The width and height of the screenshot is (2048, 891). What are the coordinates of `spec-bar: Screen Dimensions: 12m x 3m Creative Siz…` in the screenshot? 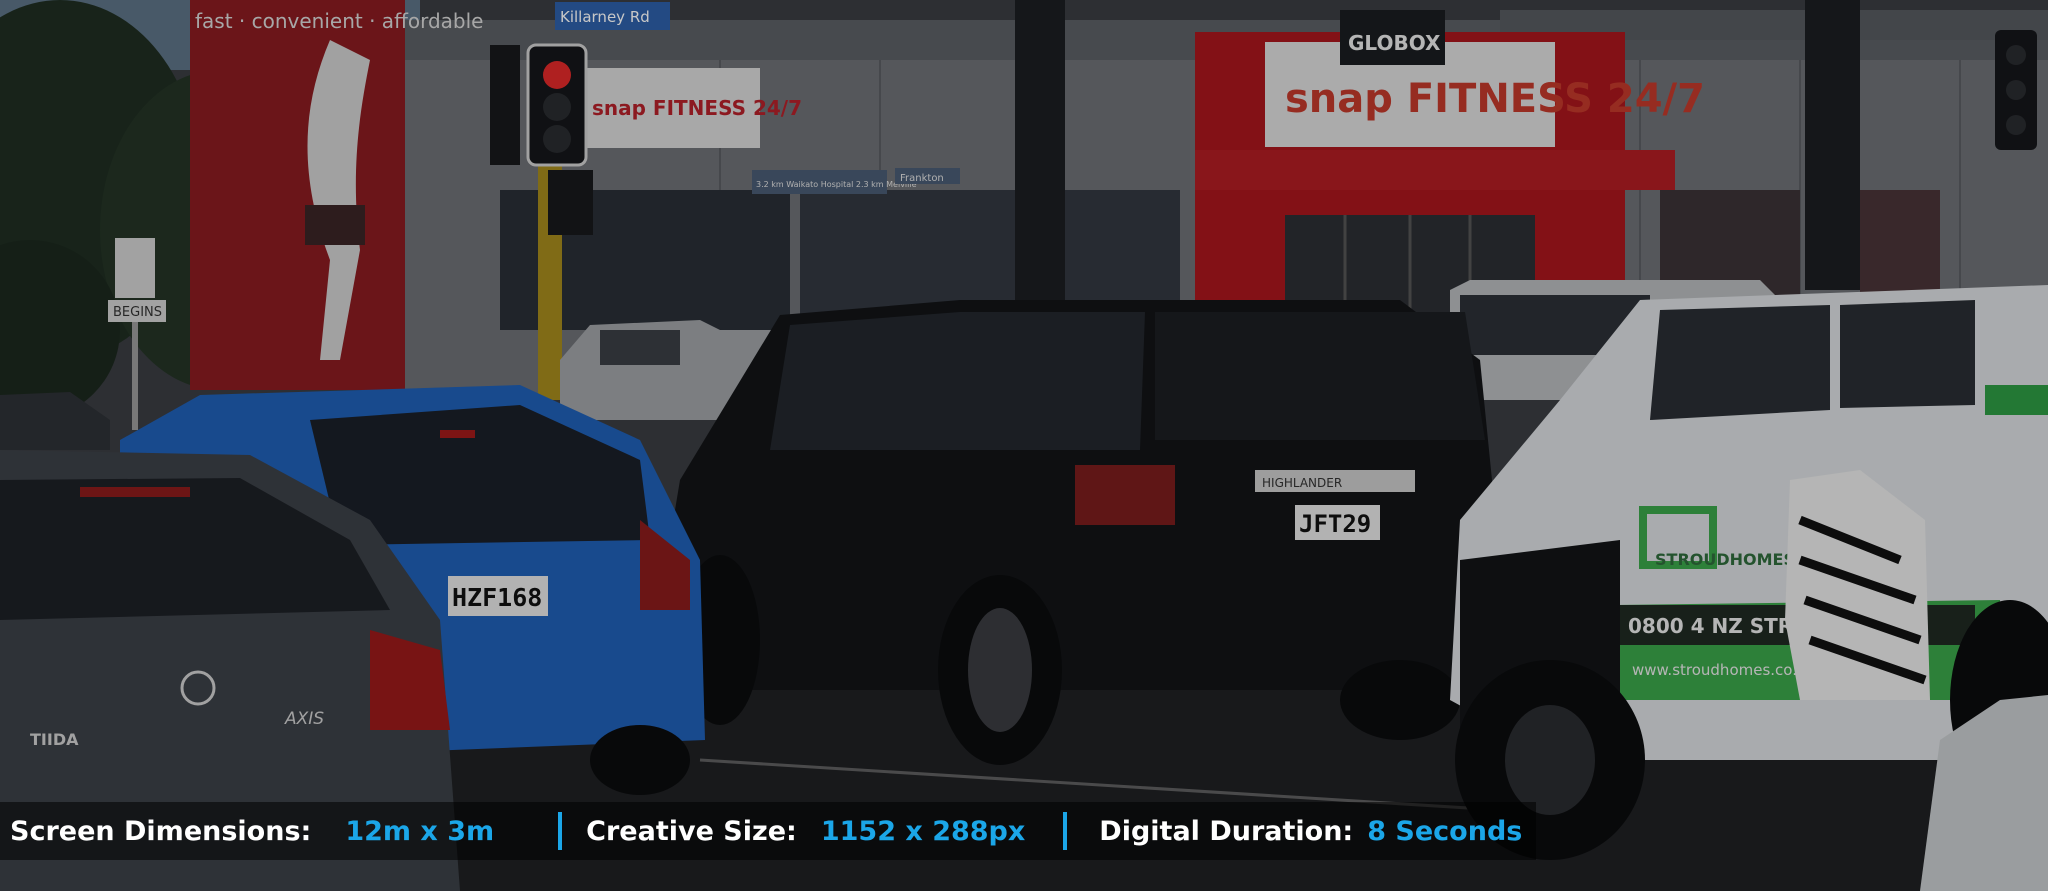 It's located at (768, 831).